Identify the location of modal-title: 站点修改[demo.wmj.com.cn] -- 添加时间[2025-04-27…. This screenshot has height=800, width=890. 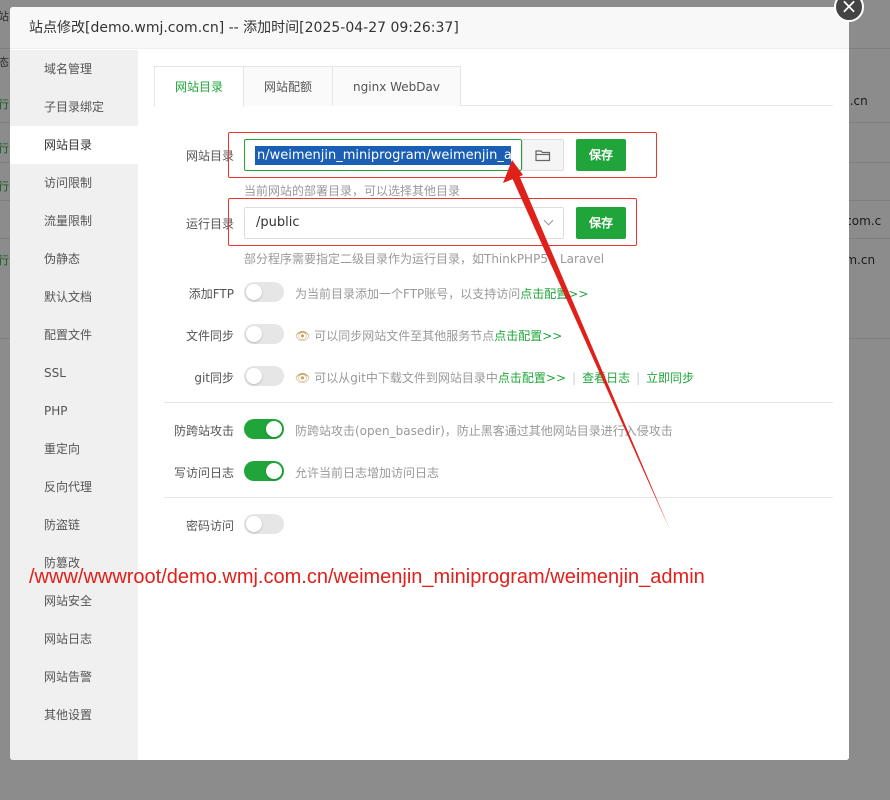
(429, 28).